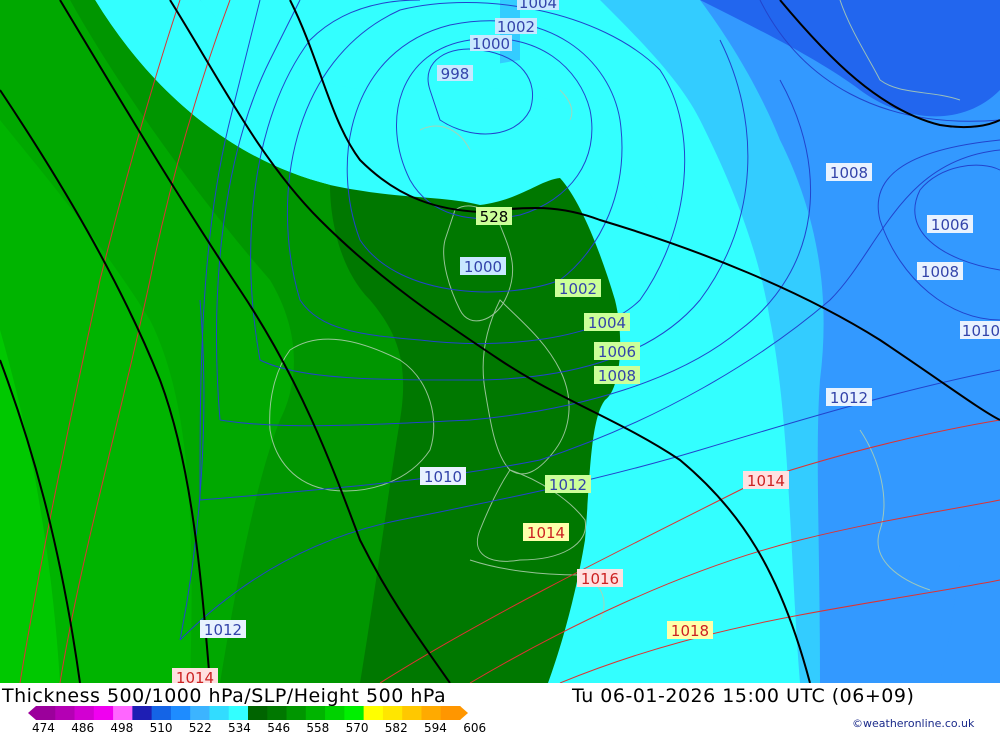 Image resolution: width=1000 pixels, height=733 pixels. I want to click on scale-label: 546, so click(279, 727).